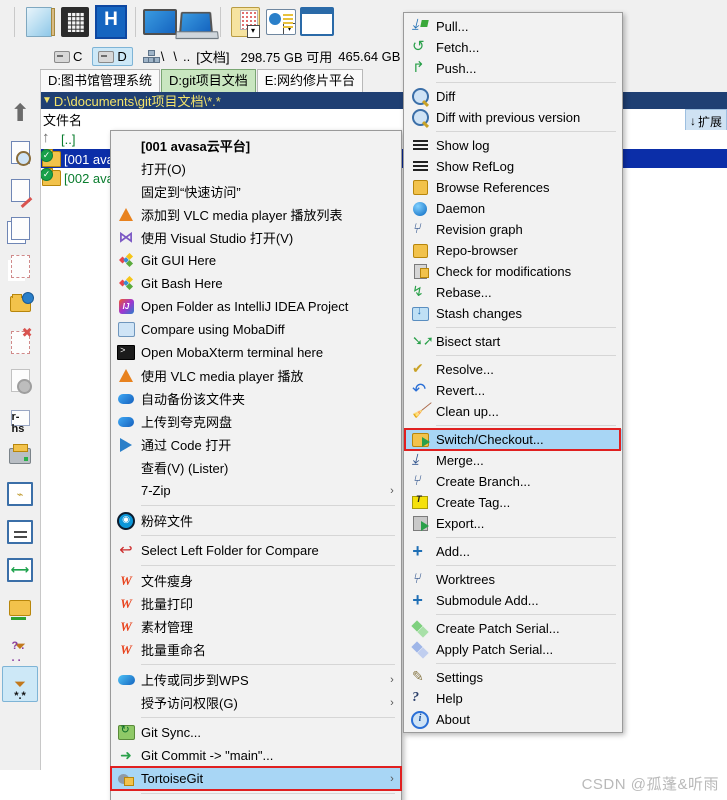  What do you see at coordinates (256, 649) in the screenshot?
I see `menu-item-batch-rename: W 批量重命名` at bounding box center [256, 649].